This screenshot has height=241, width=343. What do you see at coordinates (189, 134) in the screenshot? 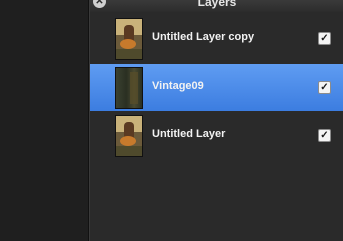
I see `layer-name: Untitled Layer` at bounding box center [189, 134].